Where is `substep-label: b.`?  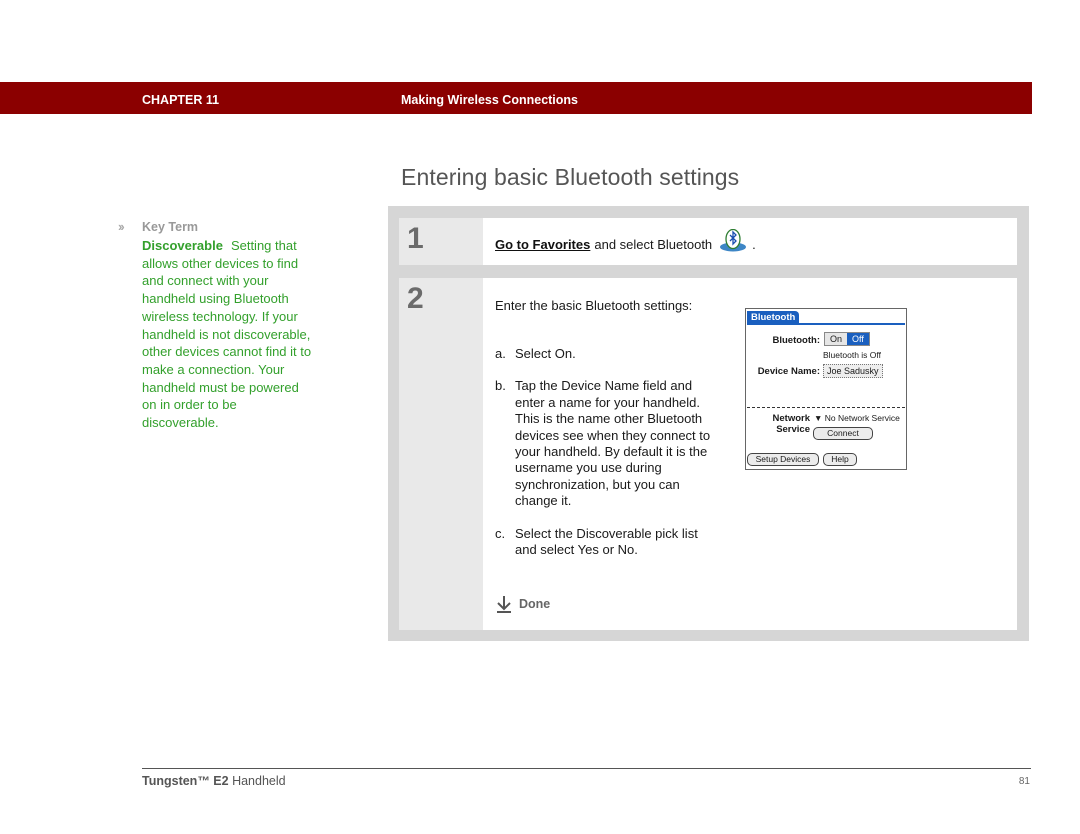 substep-label: b. is located at coordinates (500, 386).